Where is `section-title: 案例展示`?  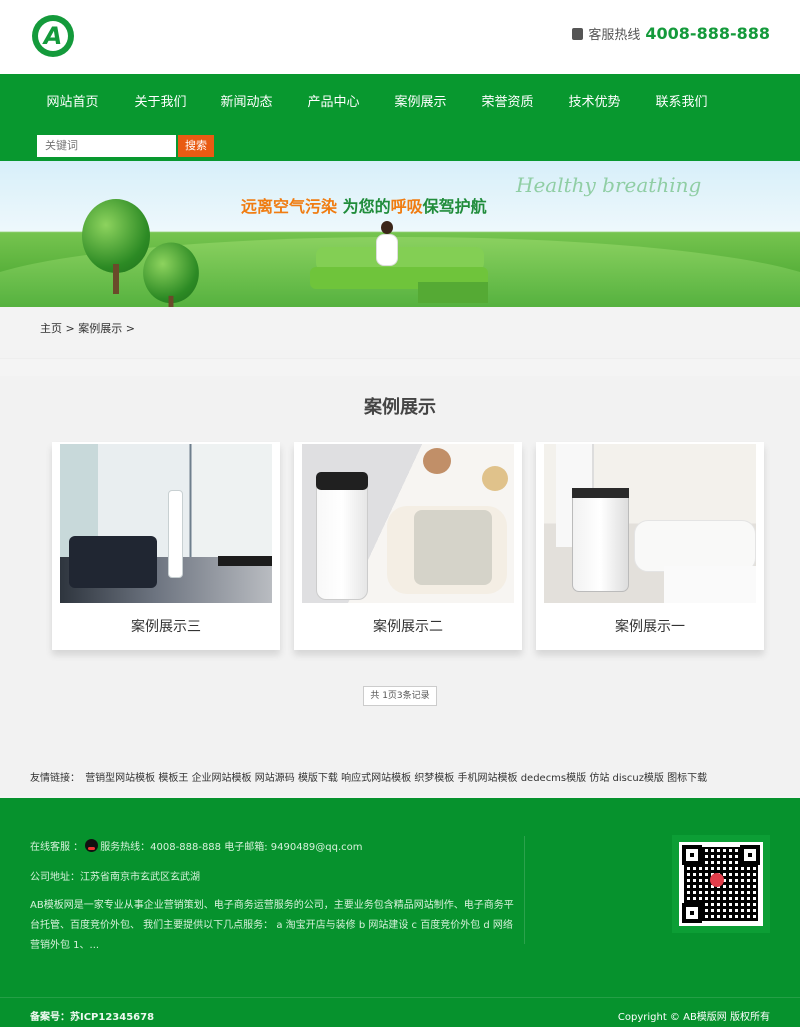
section-title: 案例展示 is located at coordinates (400, 407).